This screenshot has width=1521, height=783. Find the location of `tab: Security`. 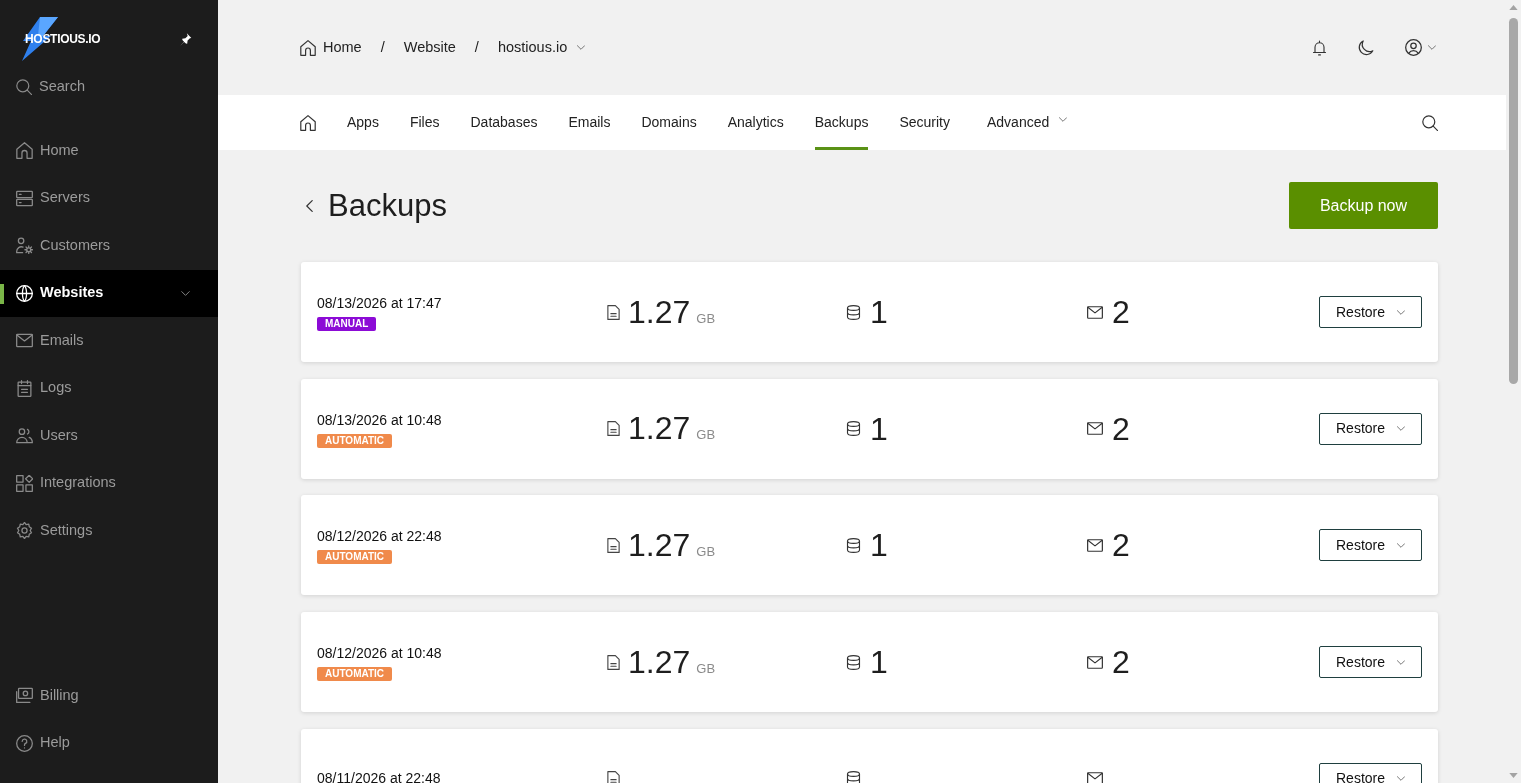

tab: Security is located at coordinates (924, 122).